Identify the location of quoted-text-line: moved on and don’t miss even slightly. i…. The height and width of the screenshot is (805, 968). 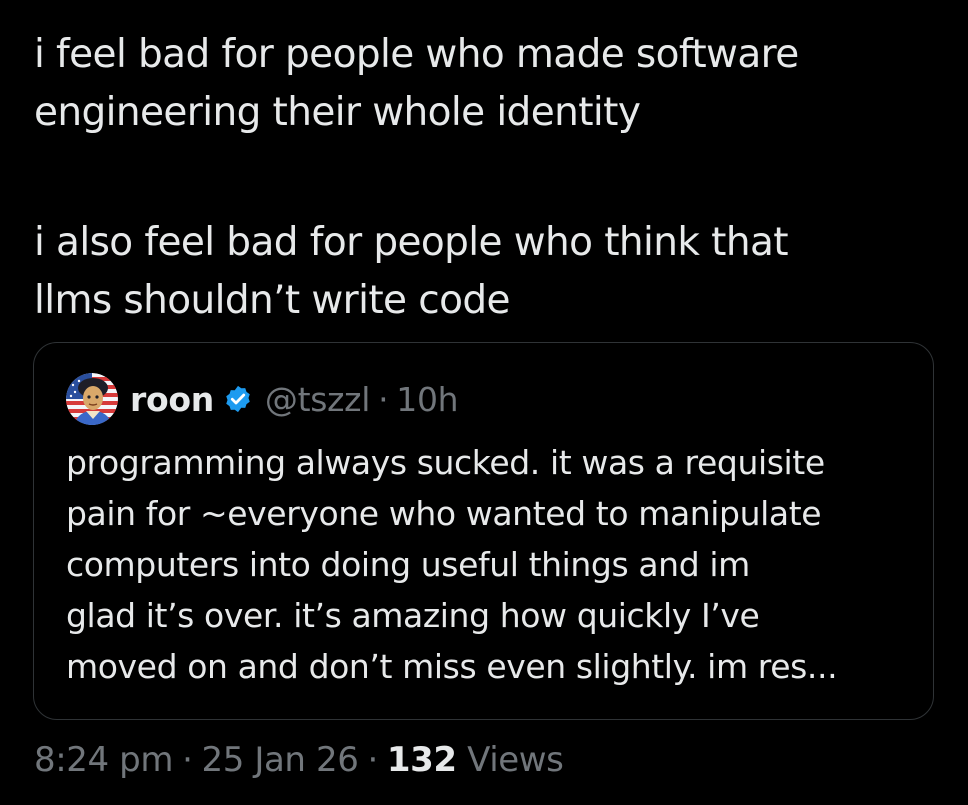
(452, 666).